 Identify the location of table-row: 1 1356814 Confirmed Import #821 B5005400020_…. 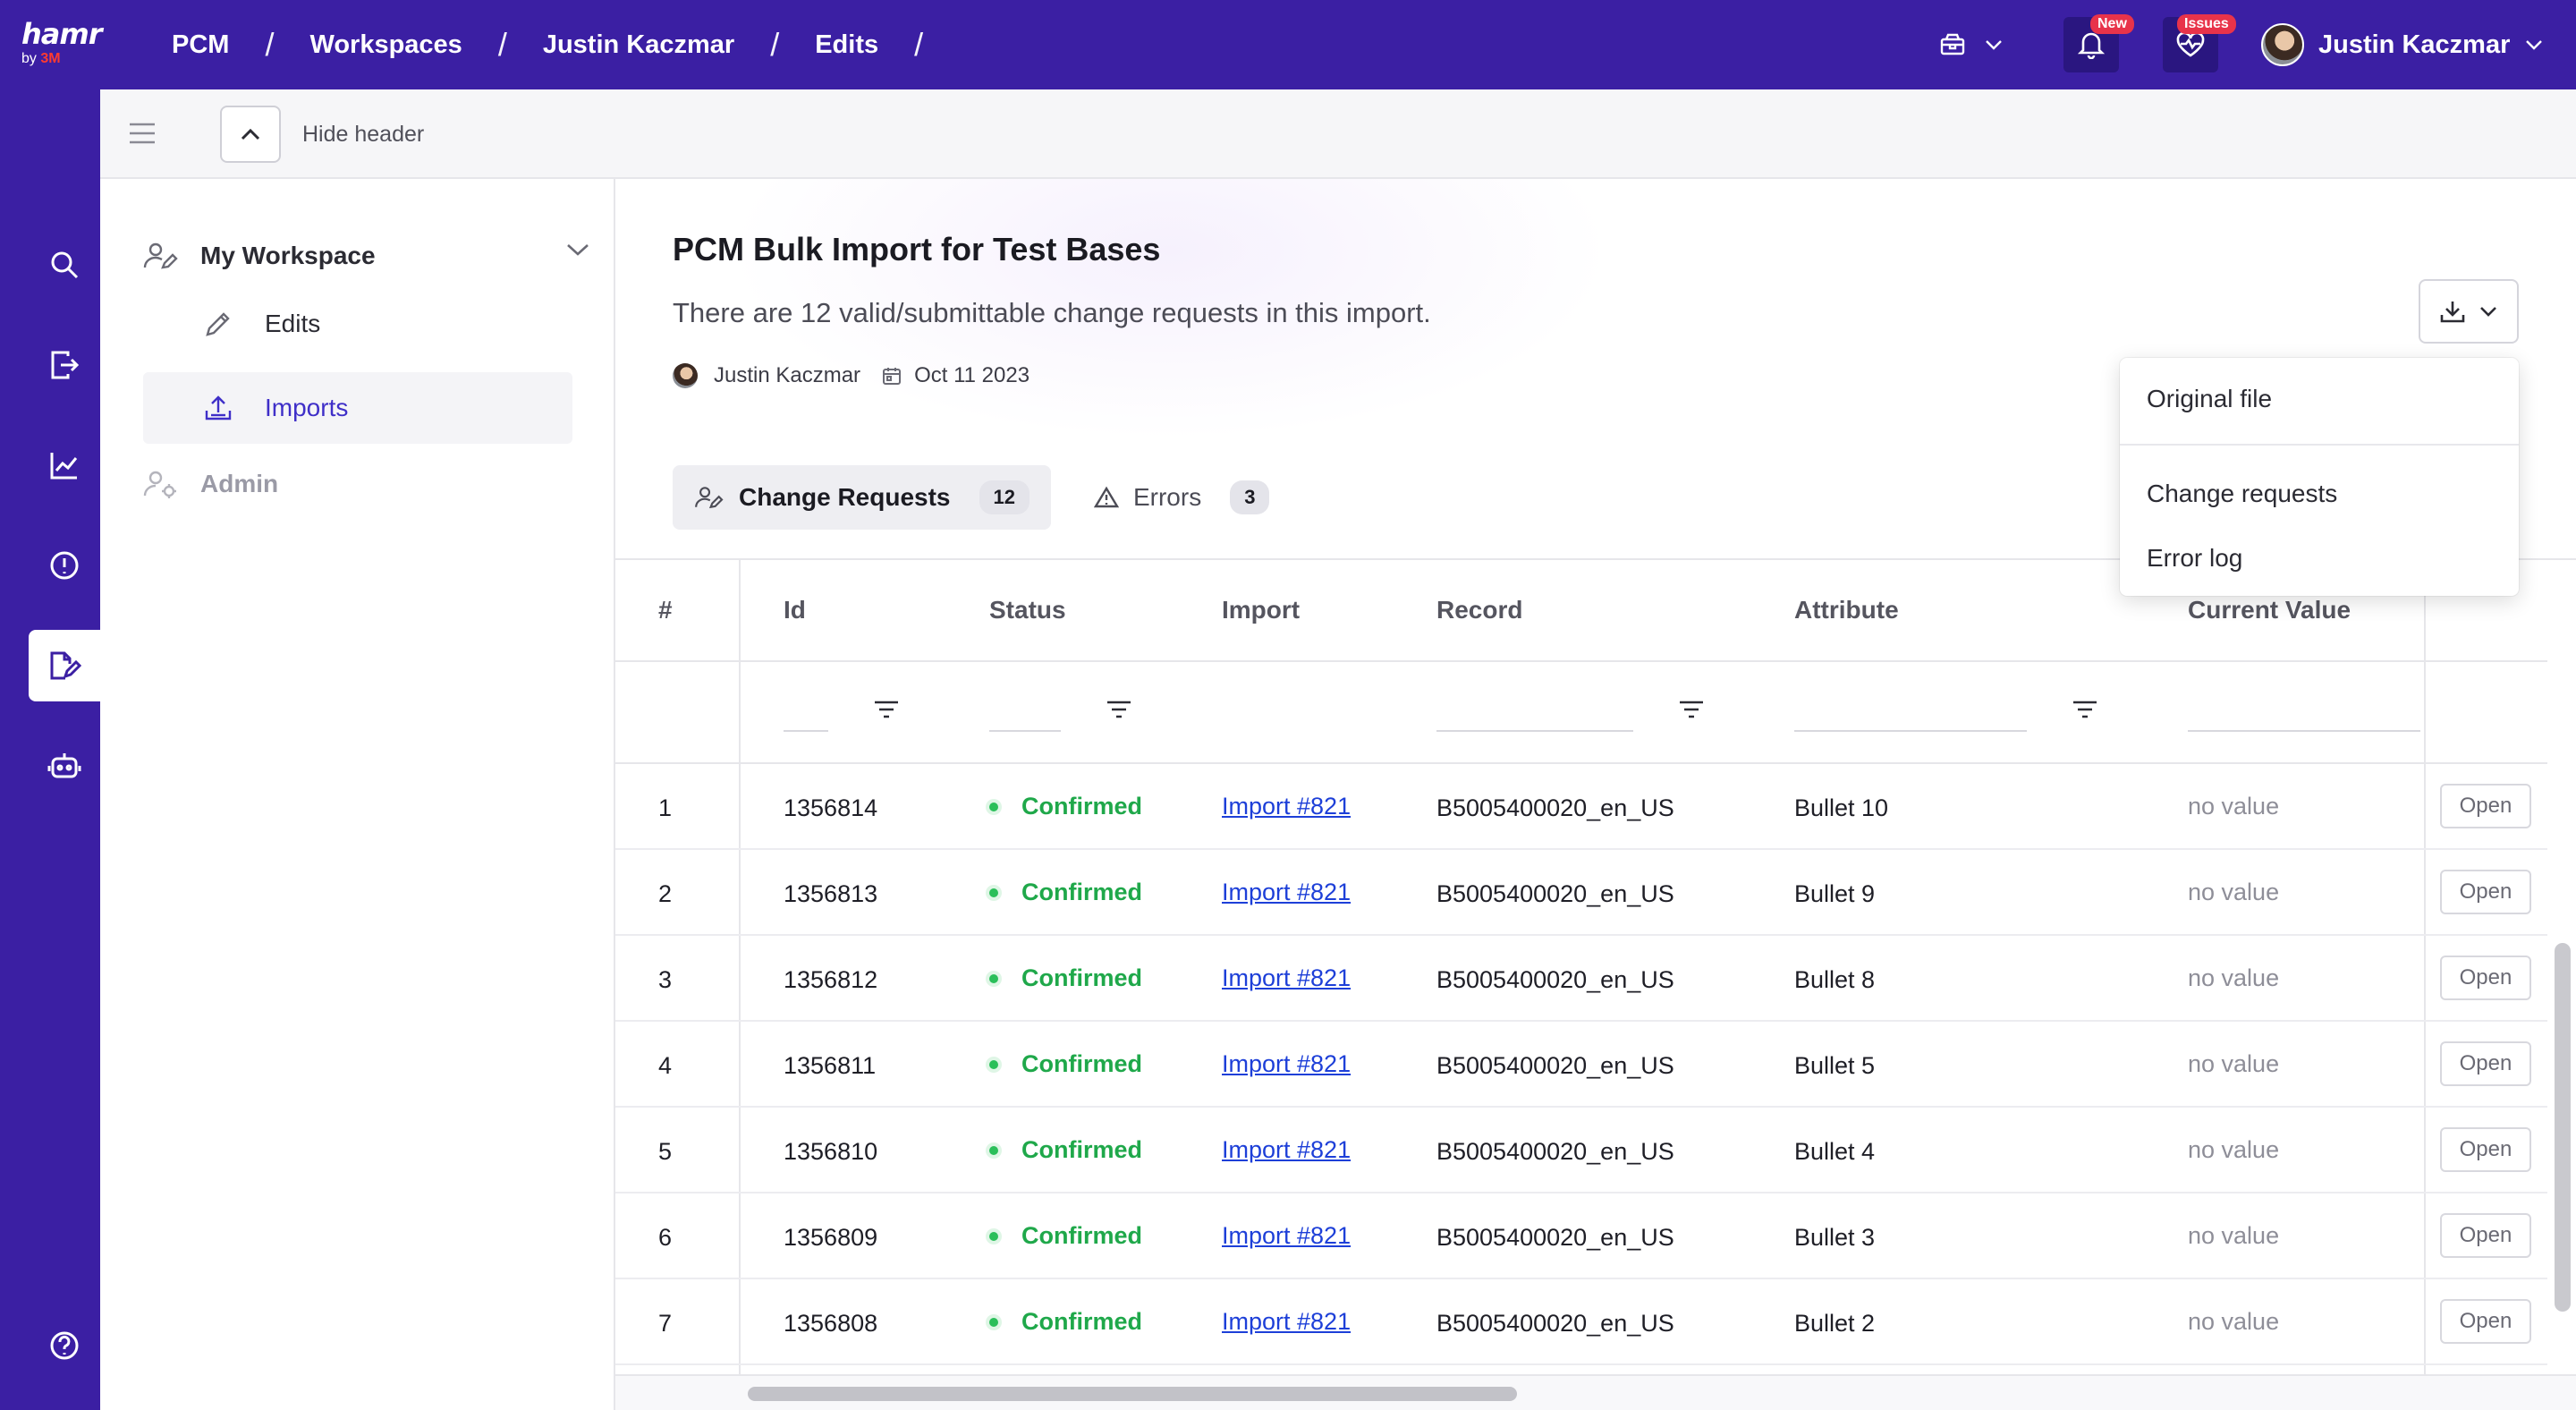
(1581, 807).